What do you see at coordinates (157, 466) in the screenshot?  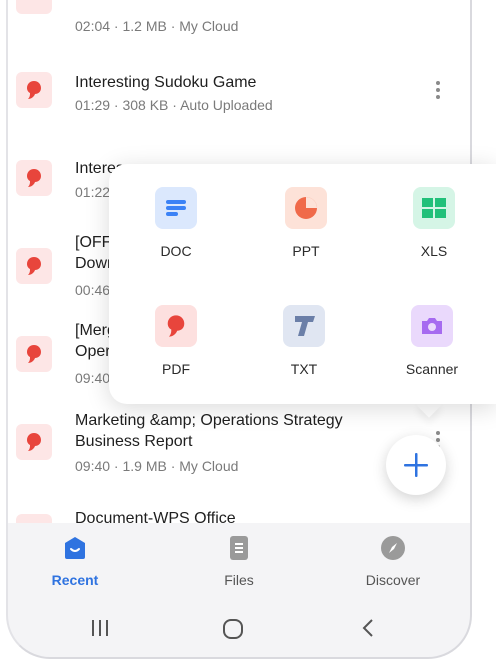 I see `file-meta: 09:40 · 1.9 MB · My Cloud` at bounding box center [157, 466].